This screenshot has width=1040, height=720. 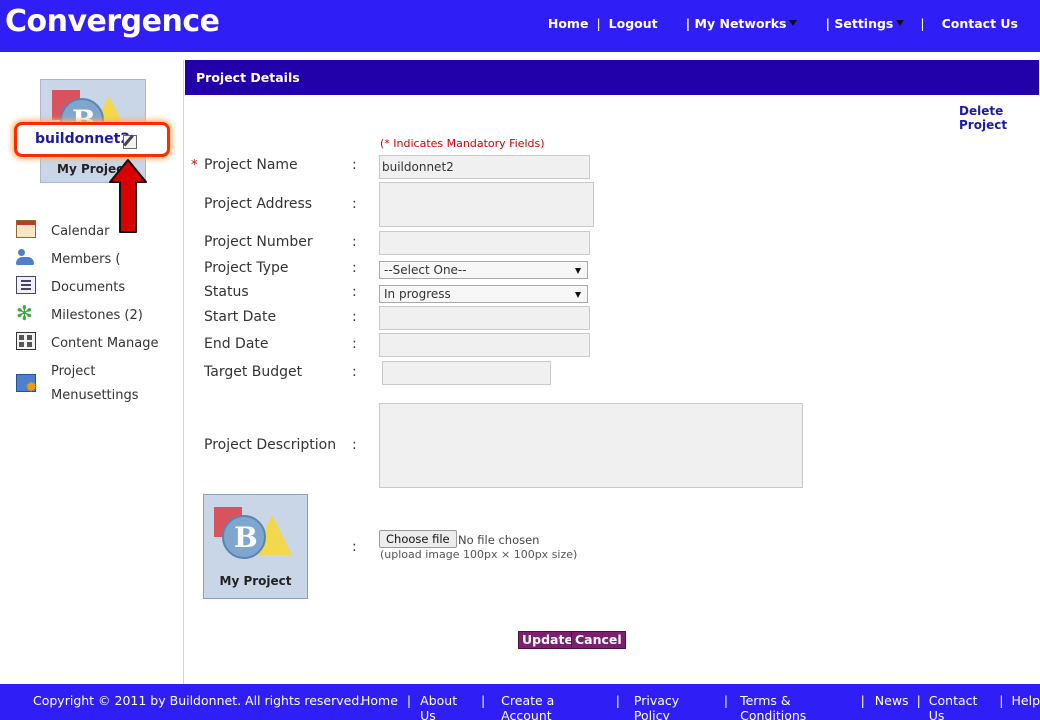 I want to click on sidebar-item-content-manage: Content Manage, so click(x=100, y=346).